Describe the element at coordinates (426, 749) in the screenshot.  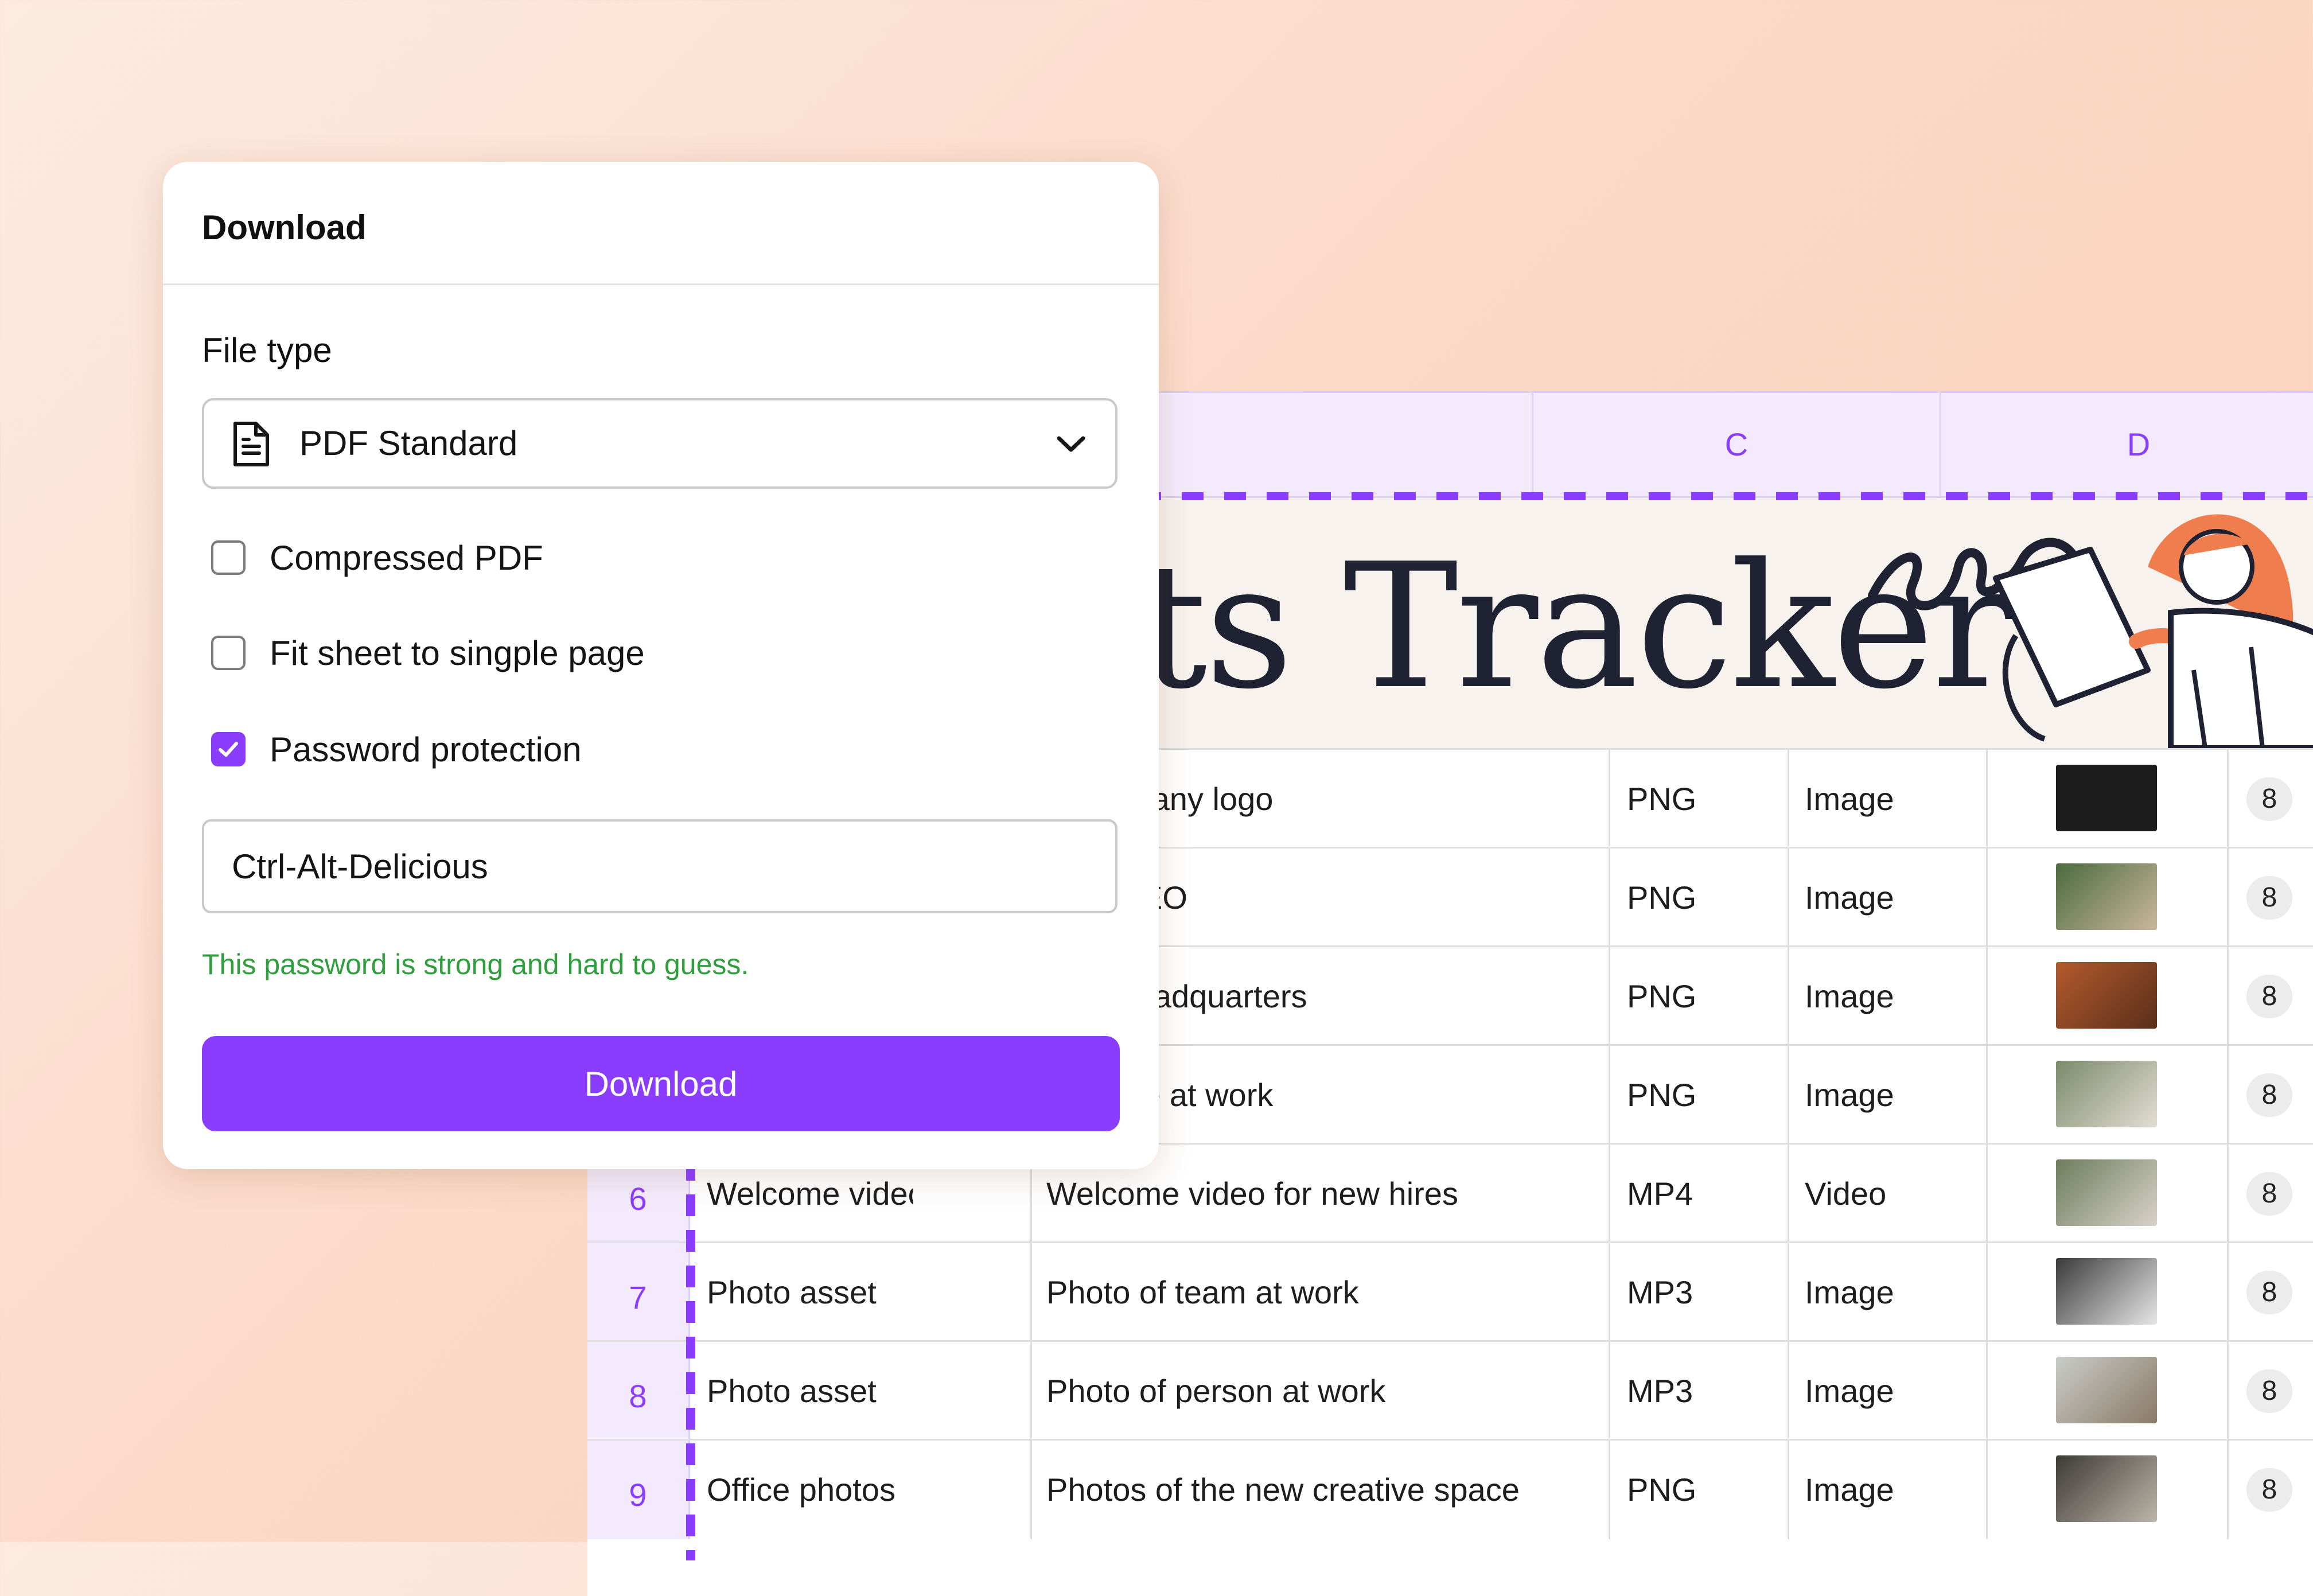
I see `password-protection-label: Password protection` at that location.